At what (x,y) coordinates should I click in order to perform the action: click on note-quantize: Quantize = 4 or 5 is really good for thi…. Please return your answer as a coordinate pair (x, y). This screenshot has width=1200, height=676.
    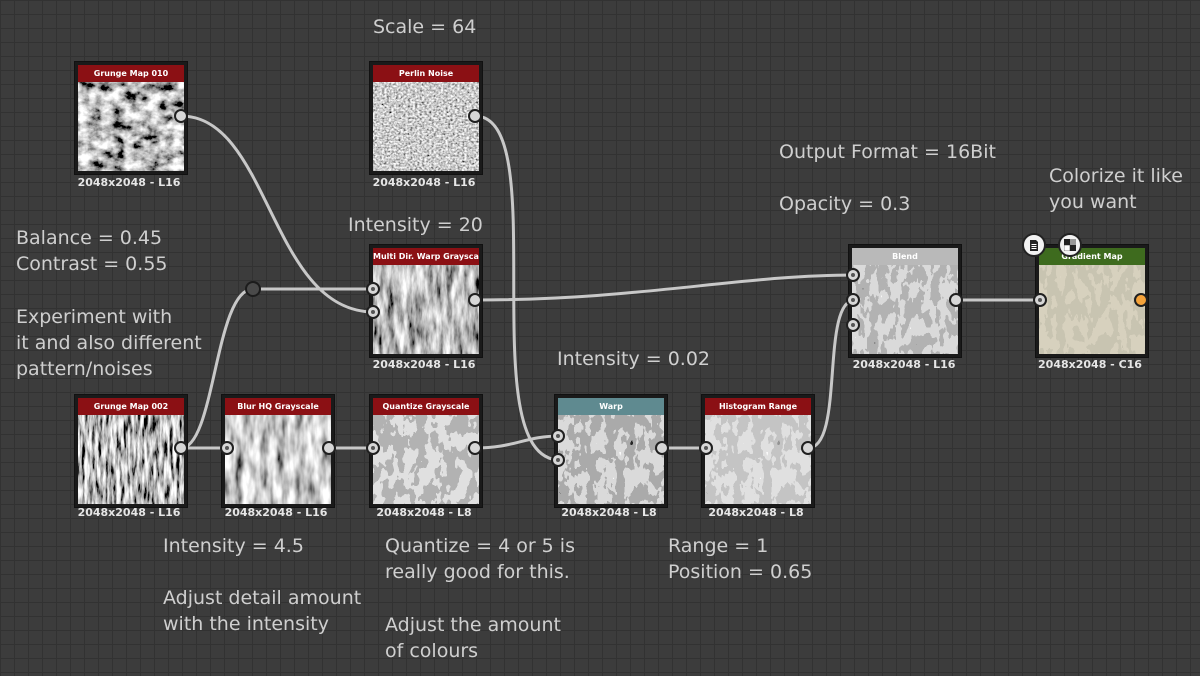
    Looking at the image, I should click on (480, 559).